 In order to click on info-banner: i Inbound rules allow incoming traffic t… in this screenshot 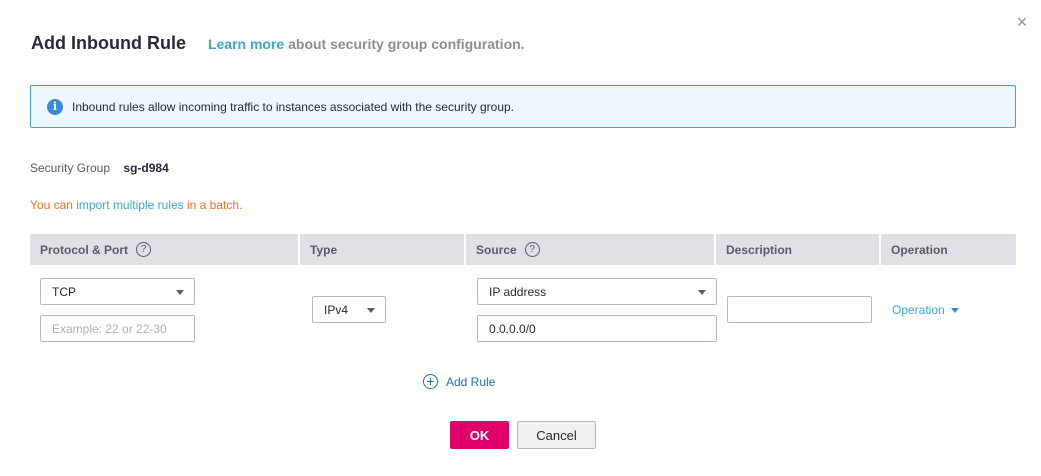, I will do `click(523, 106)`.